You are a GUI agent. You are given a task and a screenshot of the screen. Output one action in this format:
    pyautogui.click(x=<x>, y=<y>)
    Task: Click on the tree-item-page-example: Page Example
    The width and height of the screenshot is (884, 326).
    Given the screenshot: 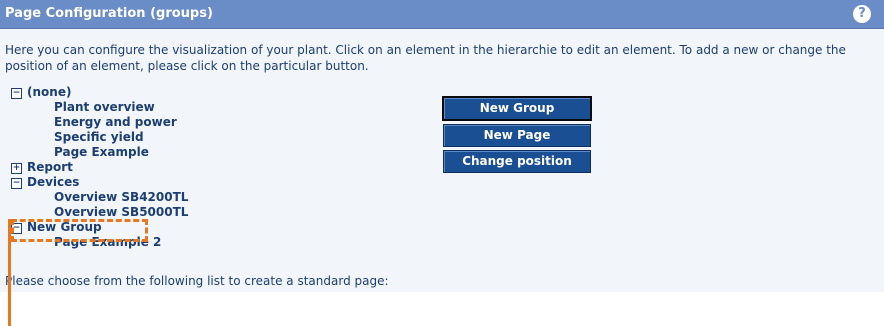 What is the action you would take?
    pyautogui.click(x=101, y=152)
    